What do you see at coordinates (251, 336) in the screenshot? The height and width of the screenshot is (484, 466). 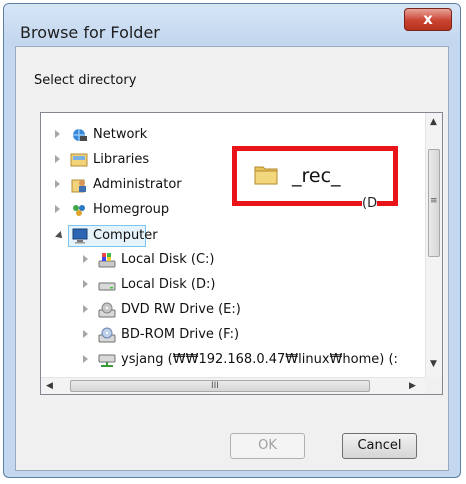 I see `tree-item-bd-rom-drive-f: BD-ROM Drive (F:)` at bounding box center [251, 336].